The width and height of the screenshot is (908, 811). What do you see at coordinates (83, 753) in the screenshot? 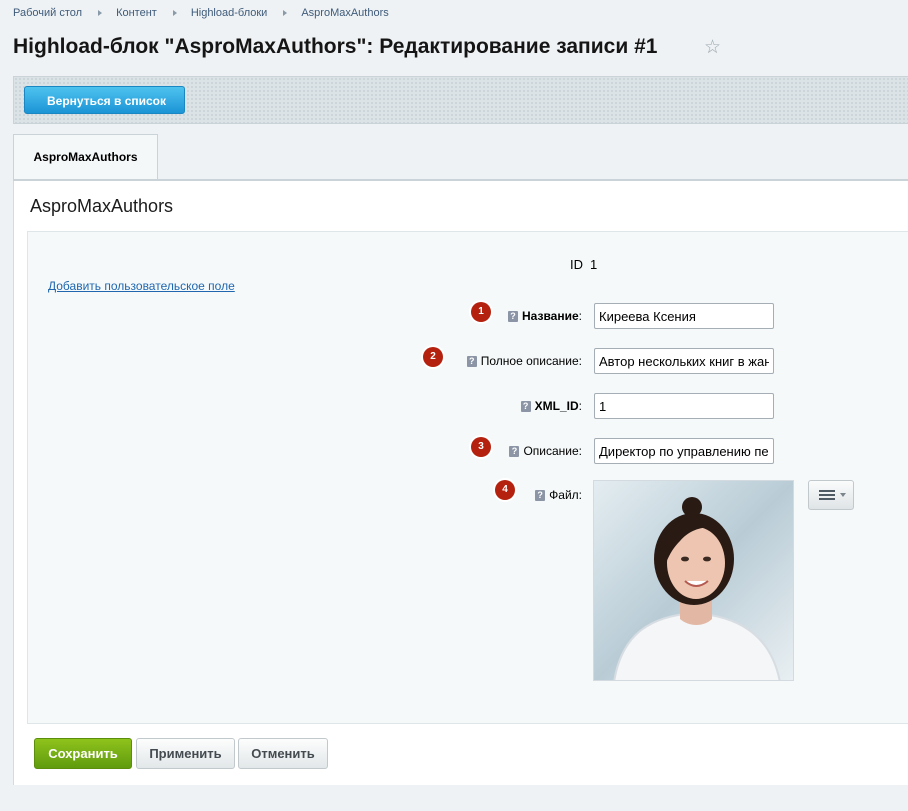
I see `save-button: Сохранить` at bounding box center [83, 753].